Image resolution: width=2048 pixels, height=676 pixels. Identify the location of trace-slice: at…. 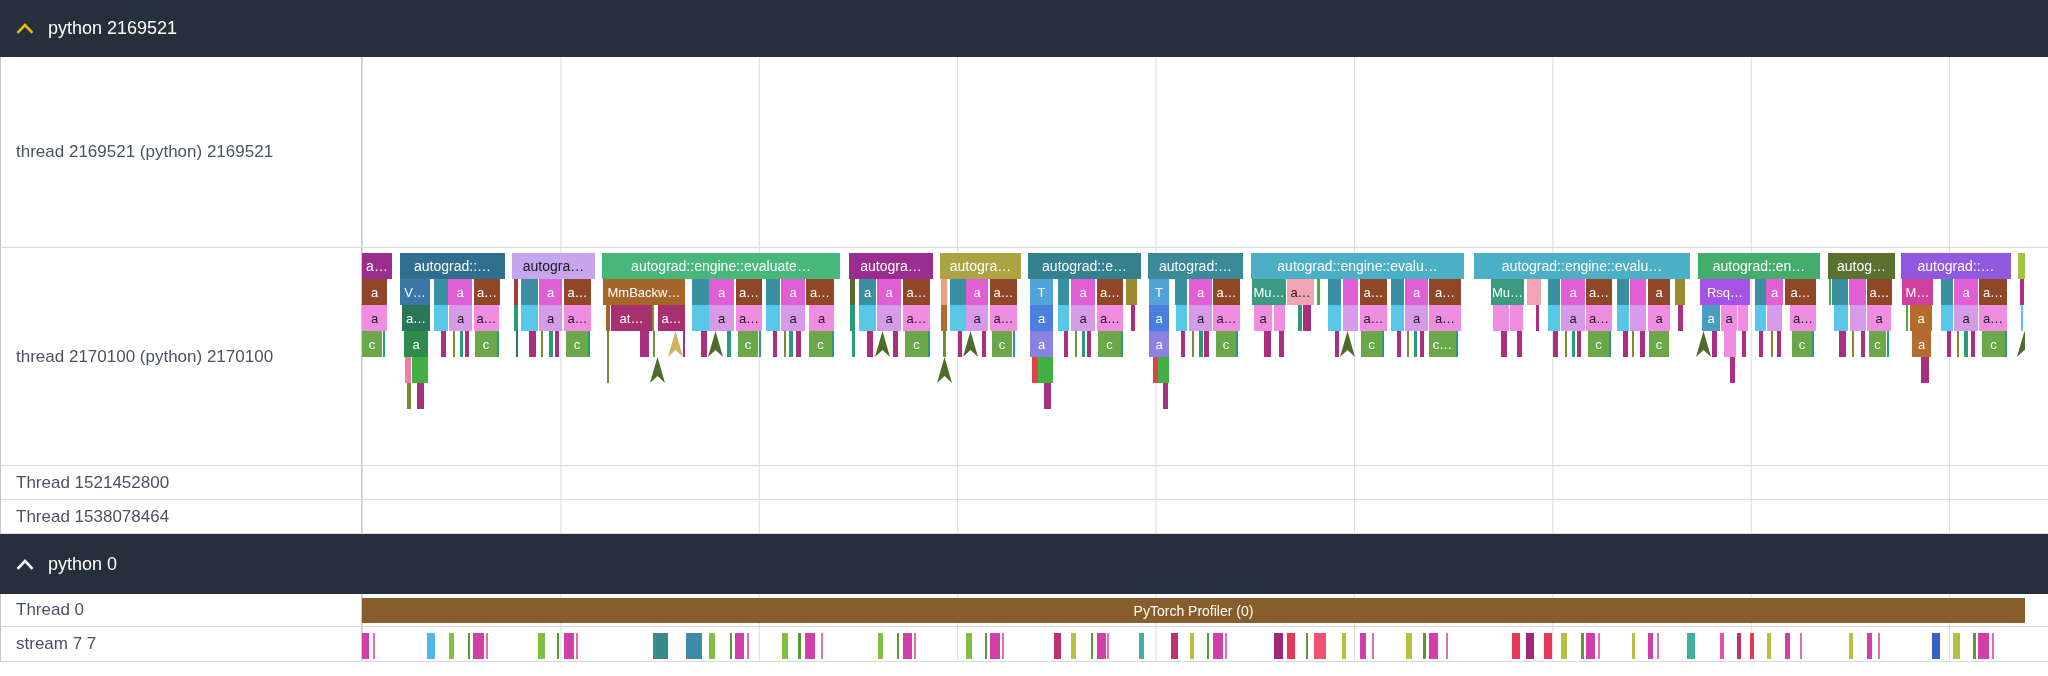
(631, 318).